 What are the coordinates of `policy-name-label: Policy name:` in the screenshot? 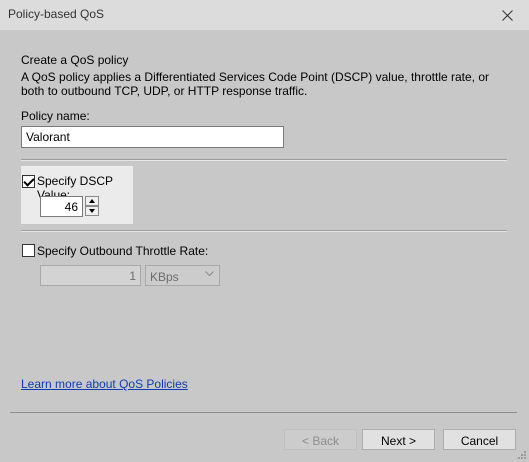 It's located at (55, 116).